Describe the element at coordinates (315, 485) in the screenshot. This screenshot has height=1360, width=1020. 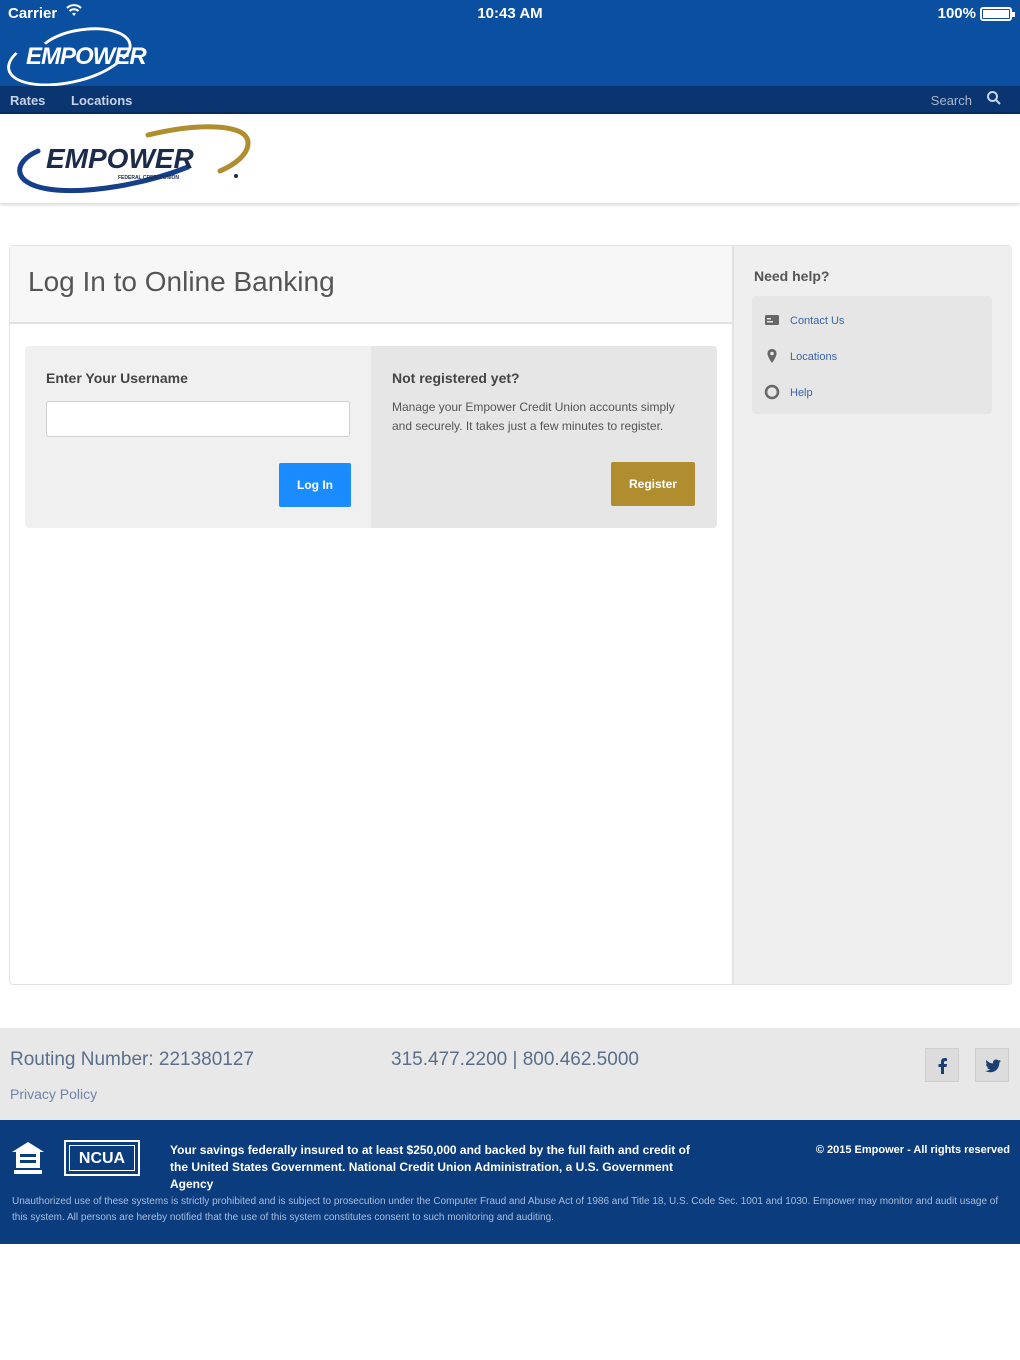
I see `login-button: Log In` at that location.